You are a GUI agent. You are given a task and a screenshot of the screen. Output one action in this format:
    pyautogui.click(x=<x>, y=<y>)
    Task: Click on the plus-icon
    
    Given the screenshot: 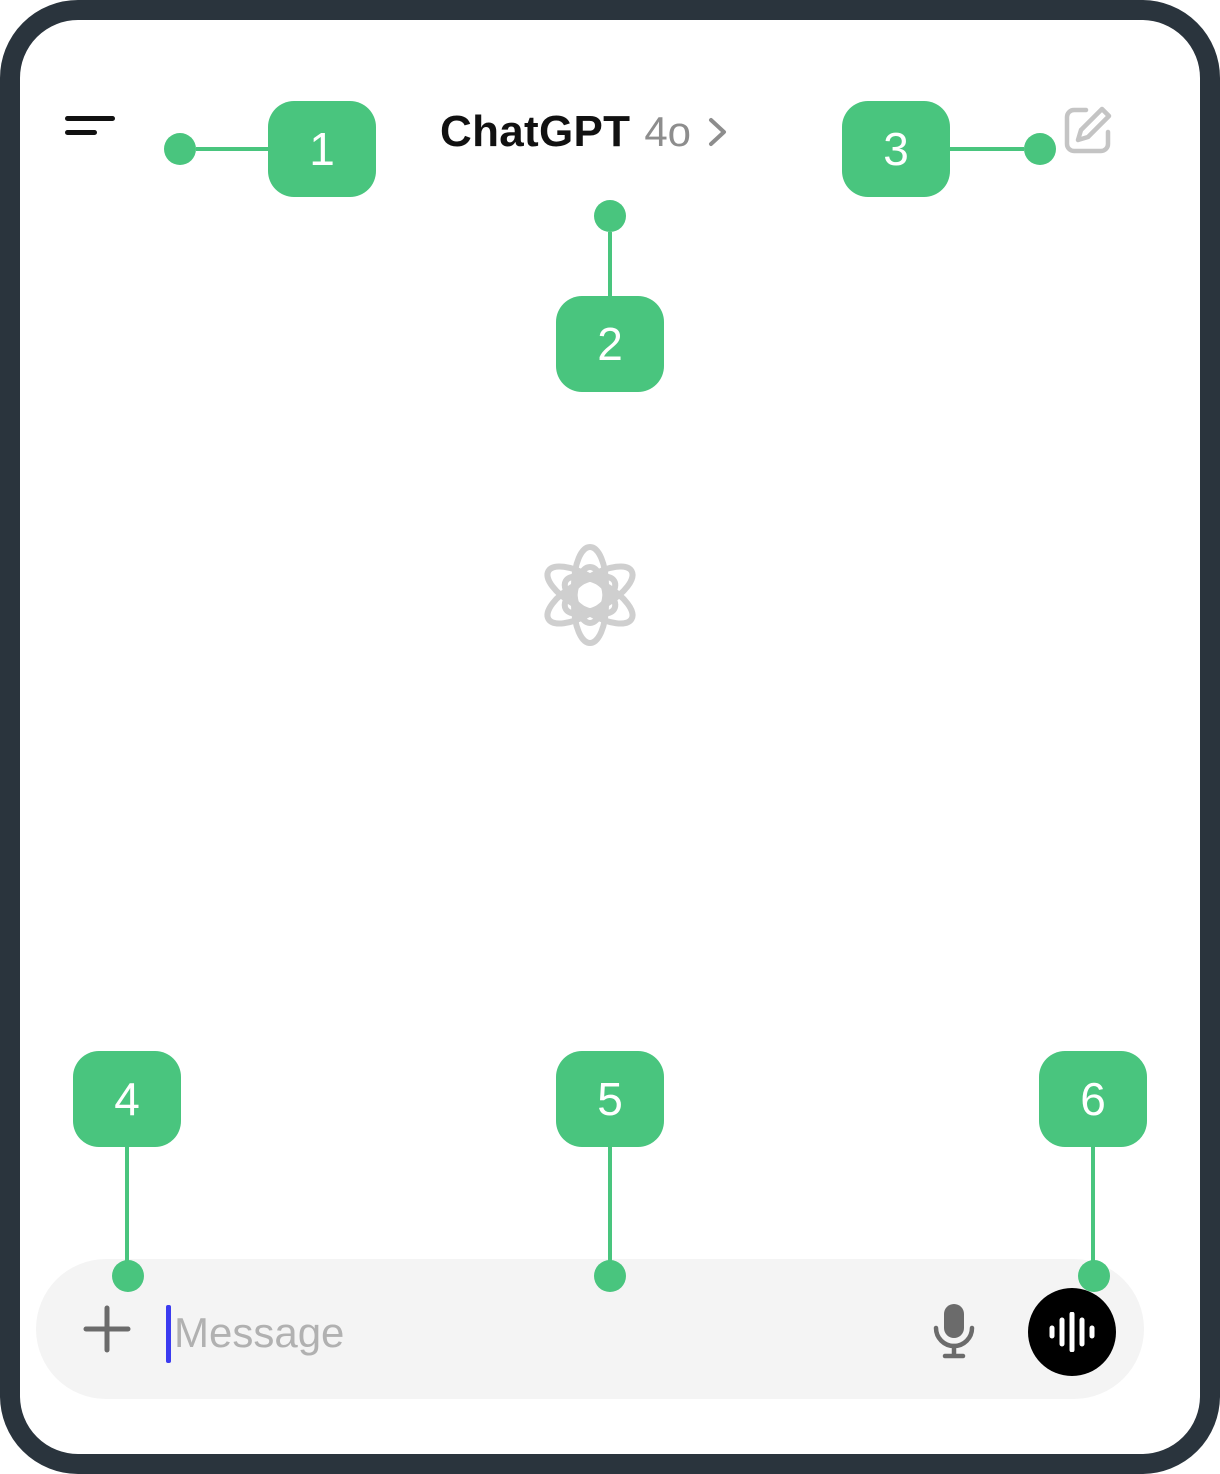 What is the action you would take?
    pyautogui.click(x=107, y=1329)
    